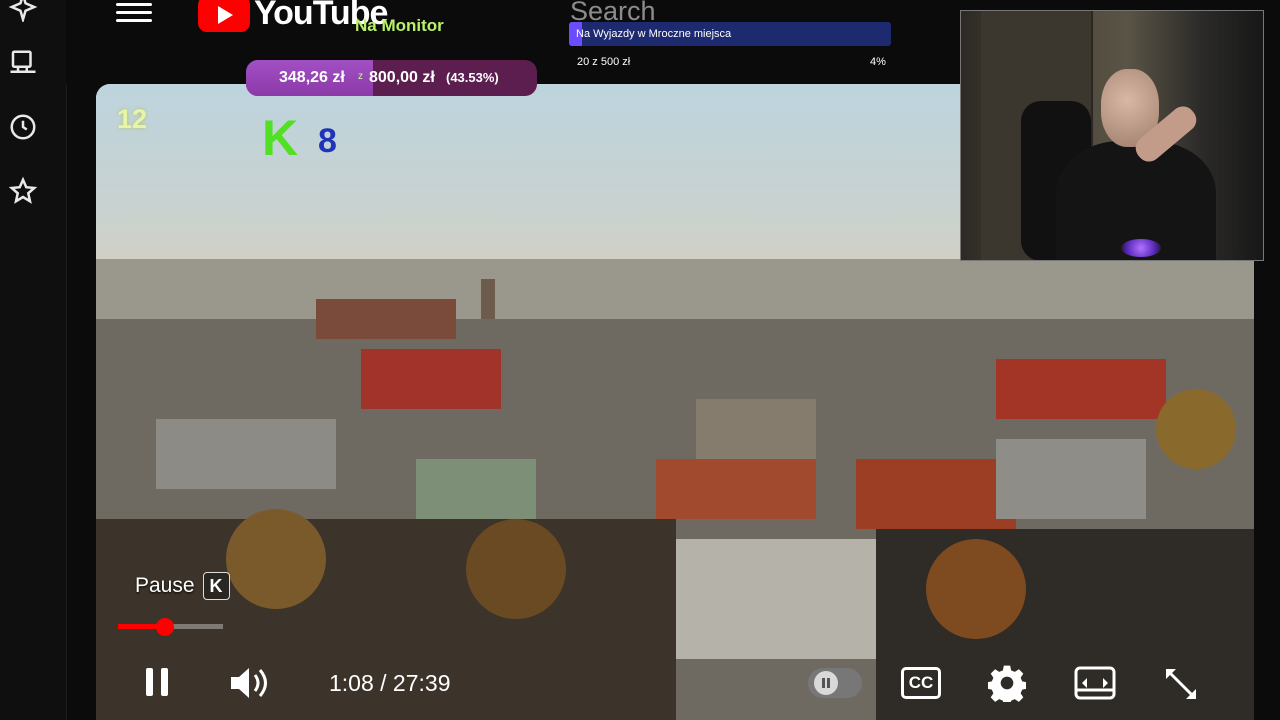 Image resolution: width=1280 pixels, height=720 pixels. I want to click on fullscreen-button, so click(1181, 684).